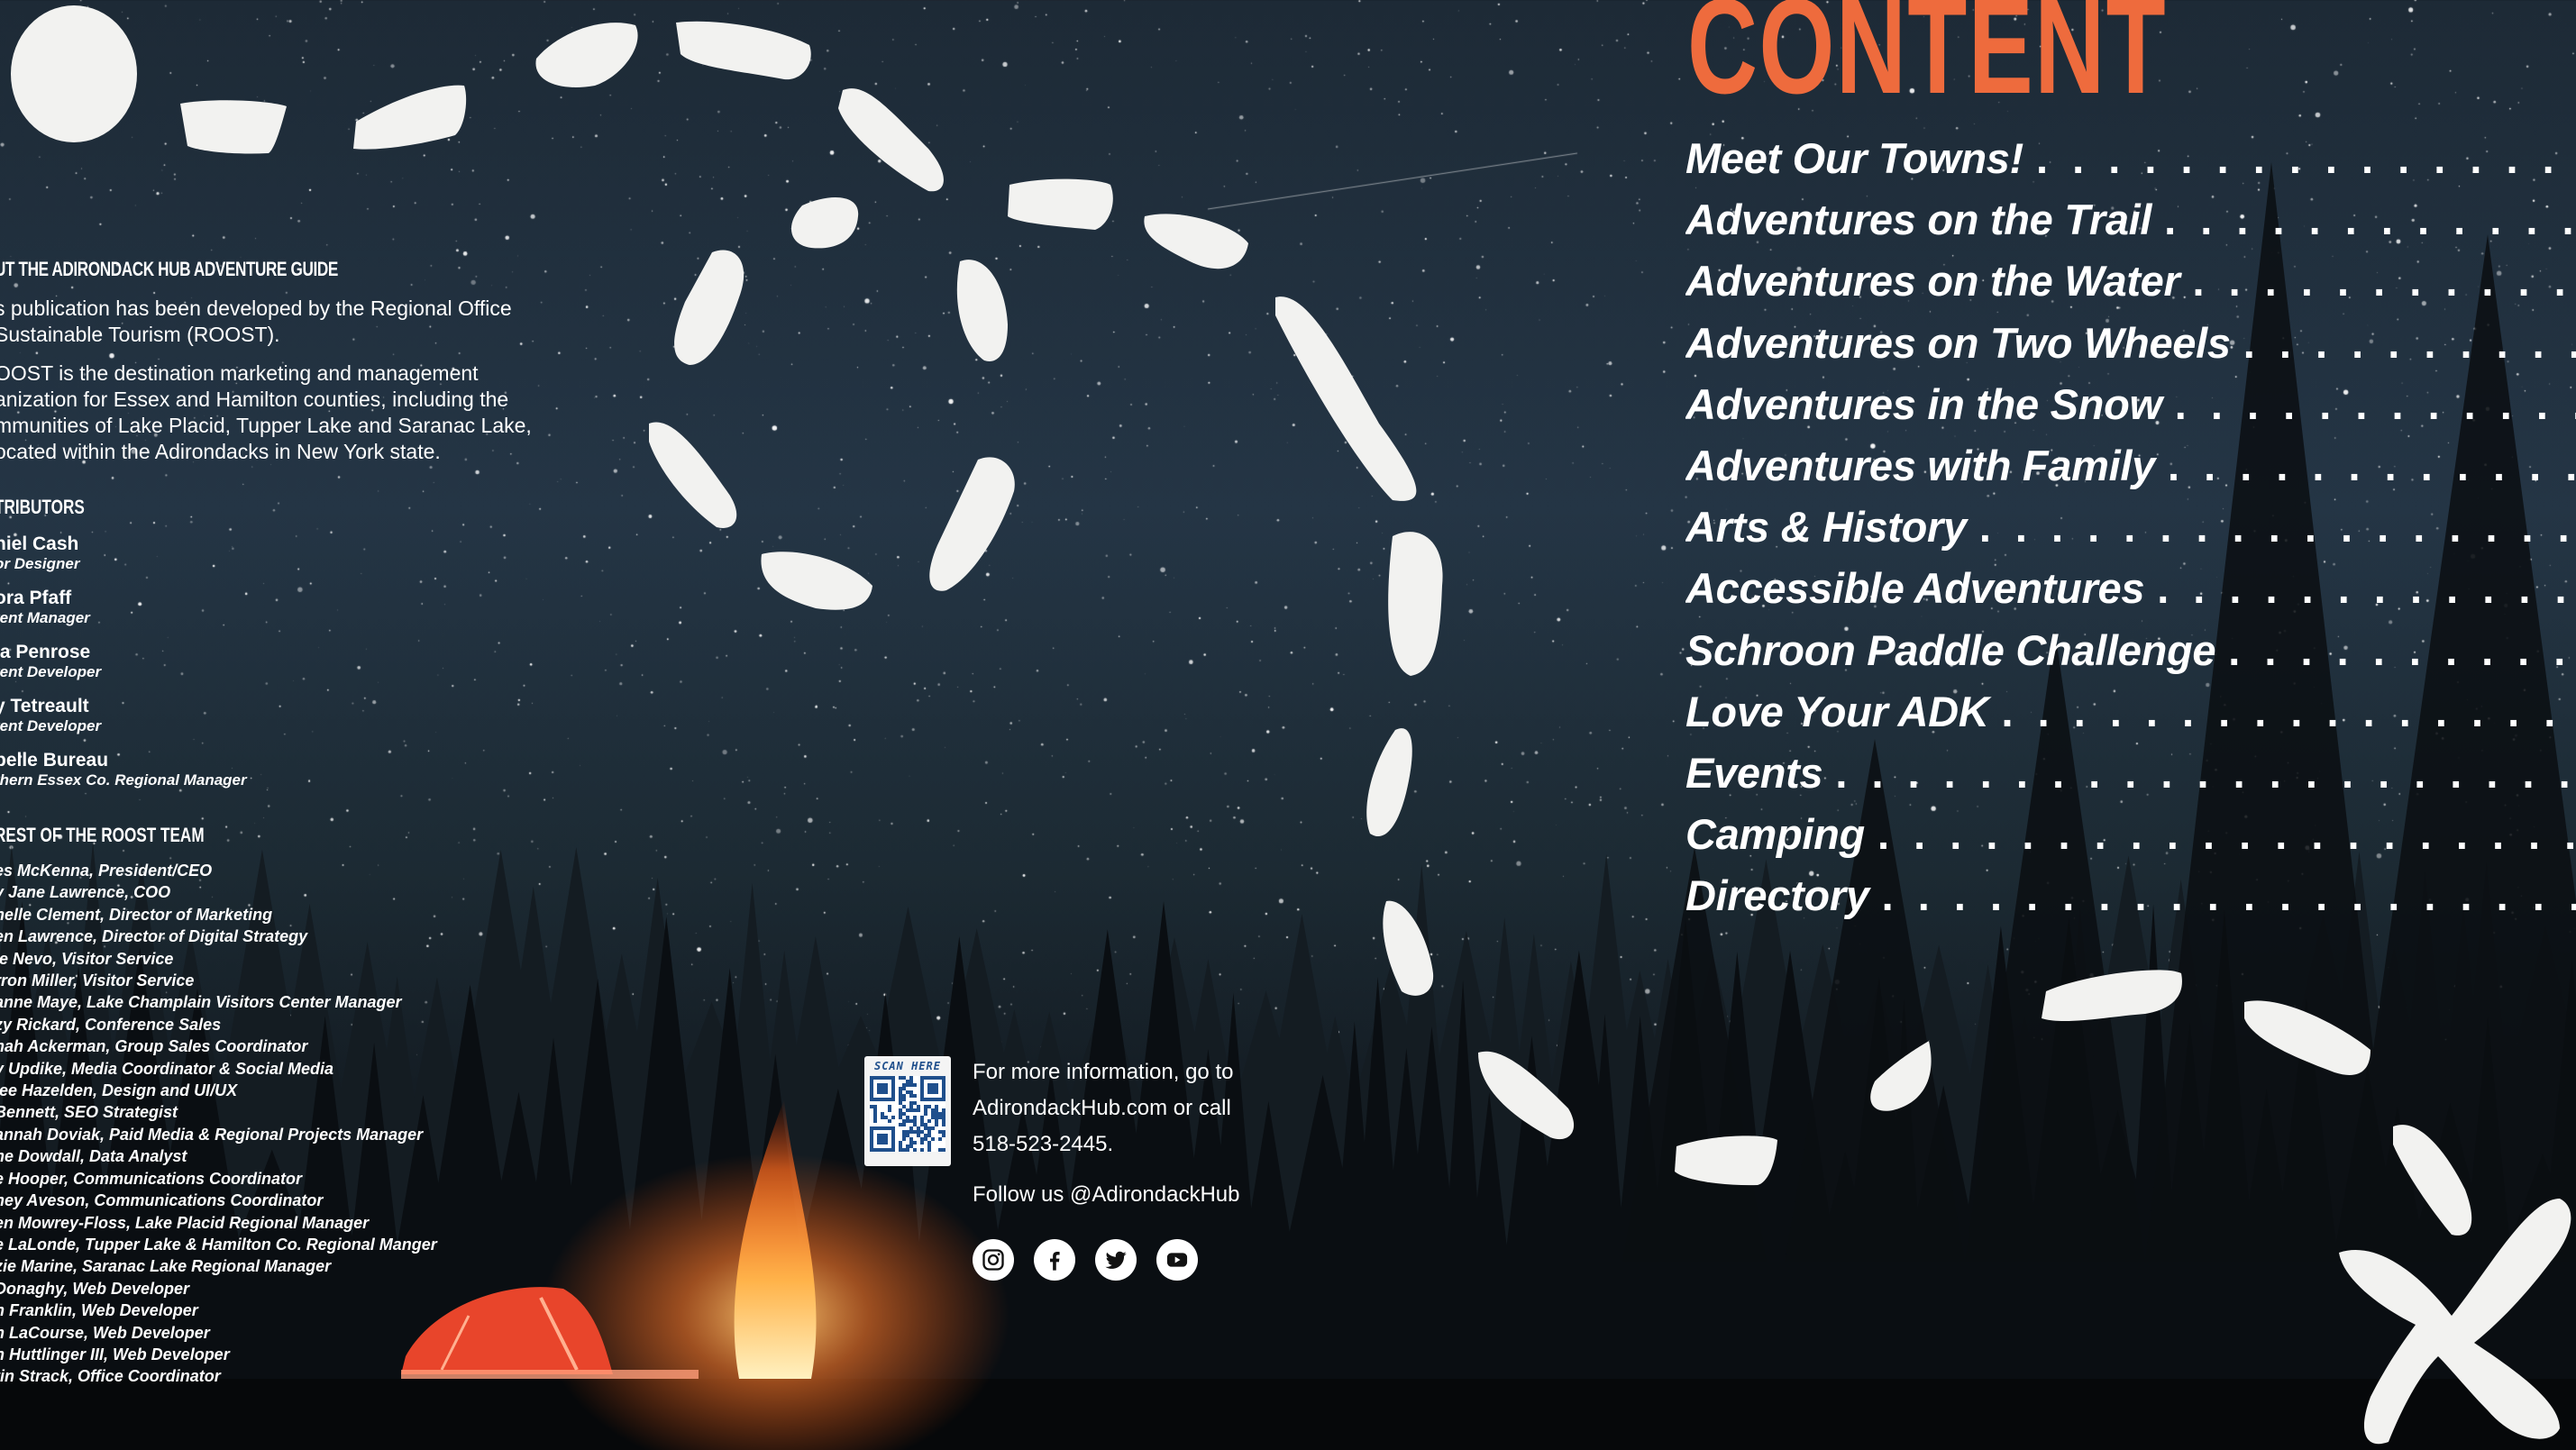  I want to click on contributor-name: y Tetreault, so click(44, 706).